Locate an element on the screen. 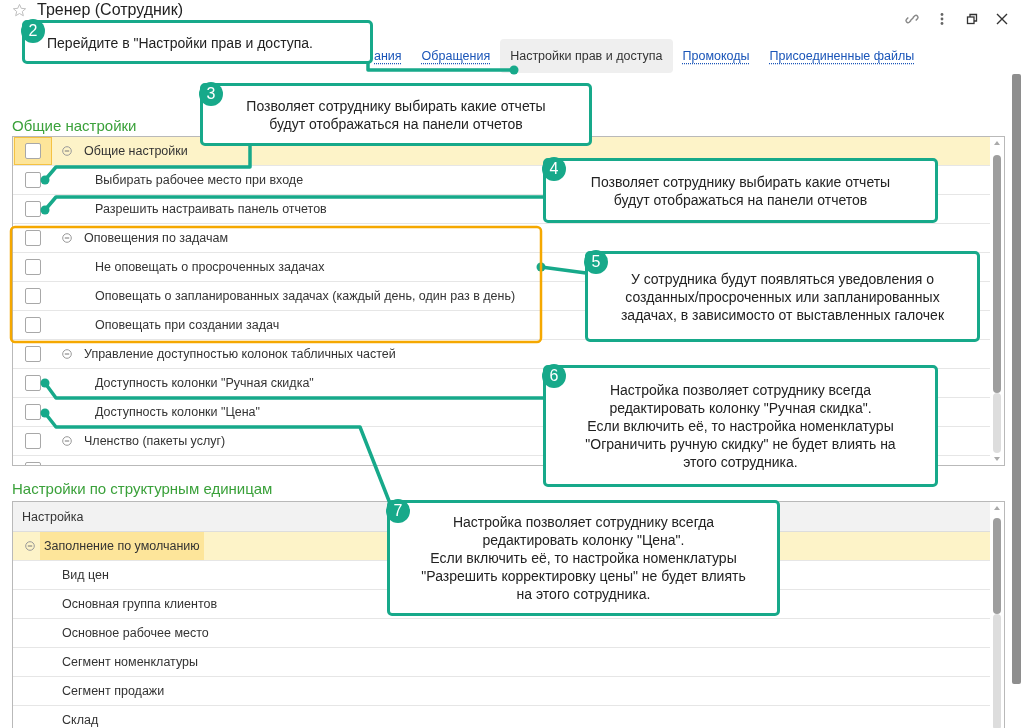 The width and height of the screenshot is (1024, 728). setting-label: Выбирать рабочее место при входе is located at coordinates (199, 180).